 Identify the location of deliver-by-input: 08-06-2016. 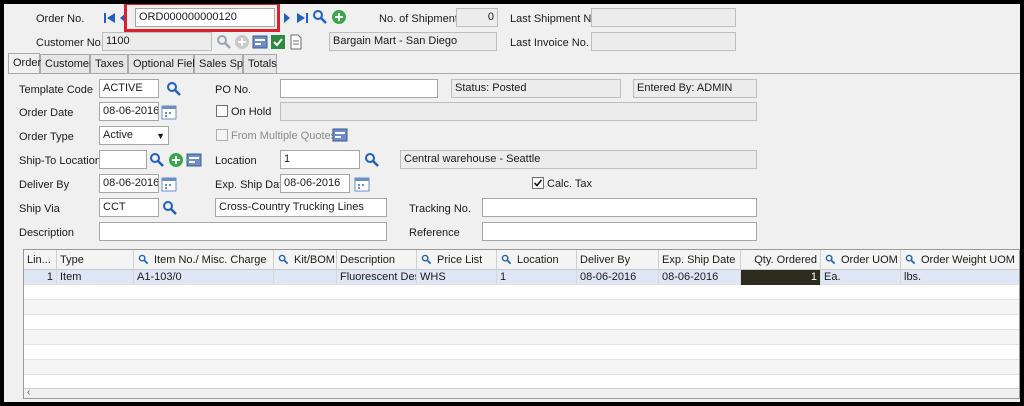
(129, 183).